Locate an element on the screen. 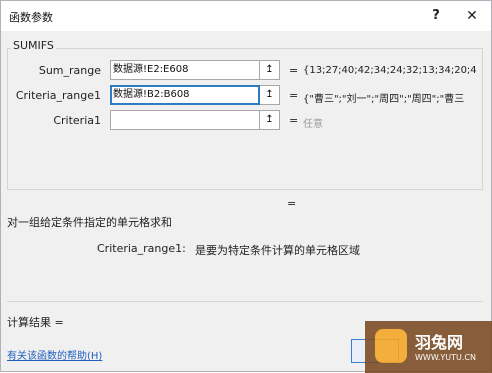 Image resolution: width=492 pixels, height=373 pixels. watermark-logo-icon is located at coordinates (391, 346).